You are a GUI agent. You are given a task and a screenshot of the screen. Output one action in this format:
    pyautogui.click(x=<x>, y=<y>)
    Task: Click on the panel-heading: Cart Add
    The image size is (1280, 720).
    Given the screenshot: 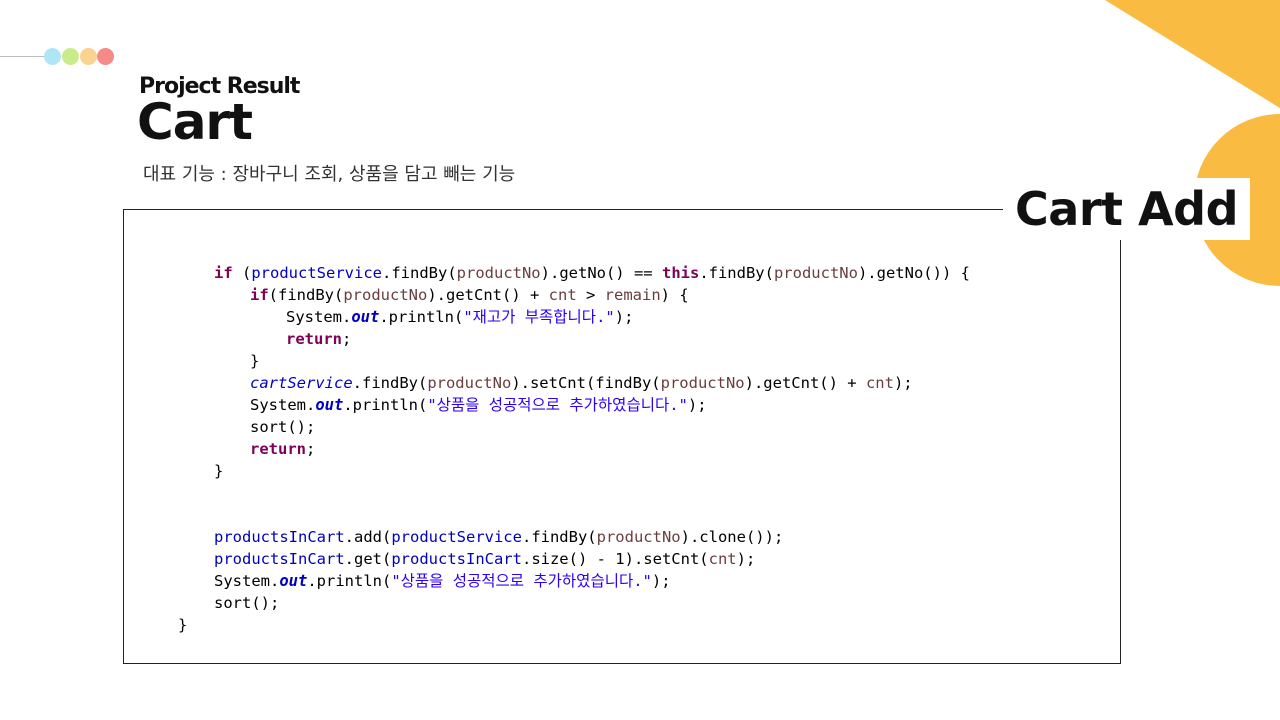 What is the action you would take?
    pyautogui.click(x=1126, y=209)
    